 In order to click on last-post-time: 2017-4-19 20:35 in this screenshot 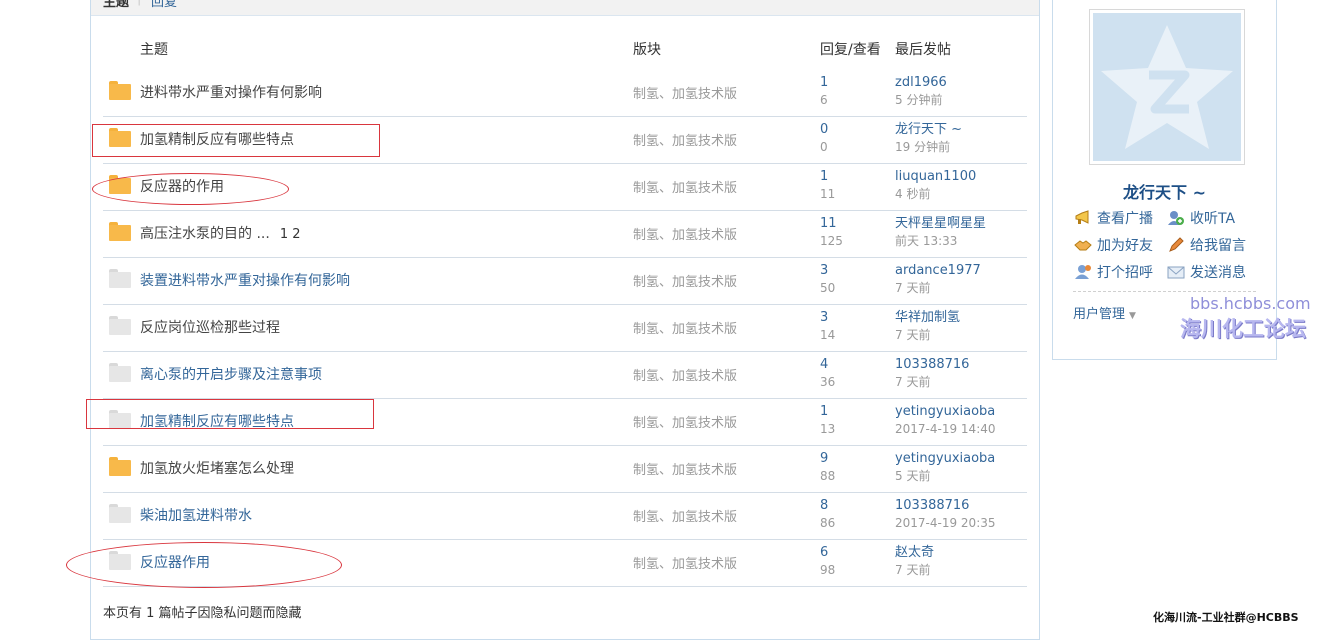, I will do `click(945, 523)`.